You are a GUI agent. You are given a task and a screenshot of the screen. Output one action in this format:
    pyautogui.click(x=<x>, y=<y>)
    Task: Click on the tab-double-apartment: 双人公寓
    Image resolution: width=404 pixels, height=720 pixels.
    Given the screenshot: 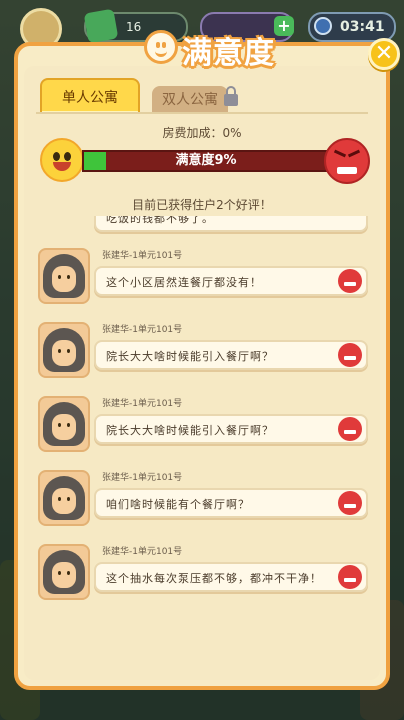 What is the action you would take?
    pyautogui.click(x=190, y=100)
    